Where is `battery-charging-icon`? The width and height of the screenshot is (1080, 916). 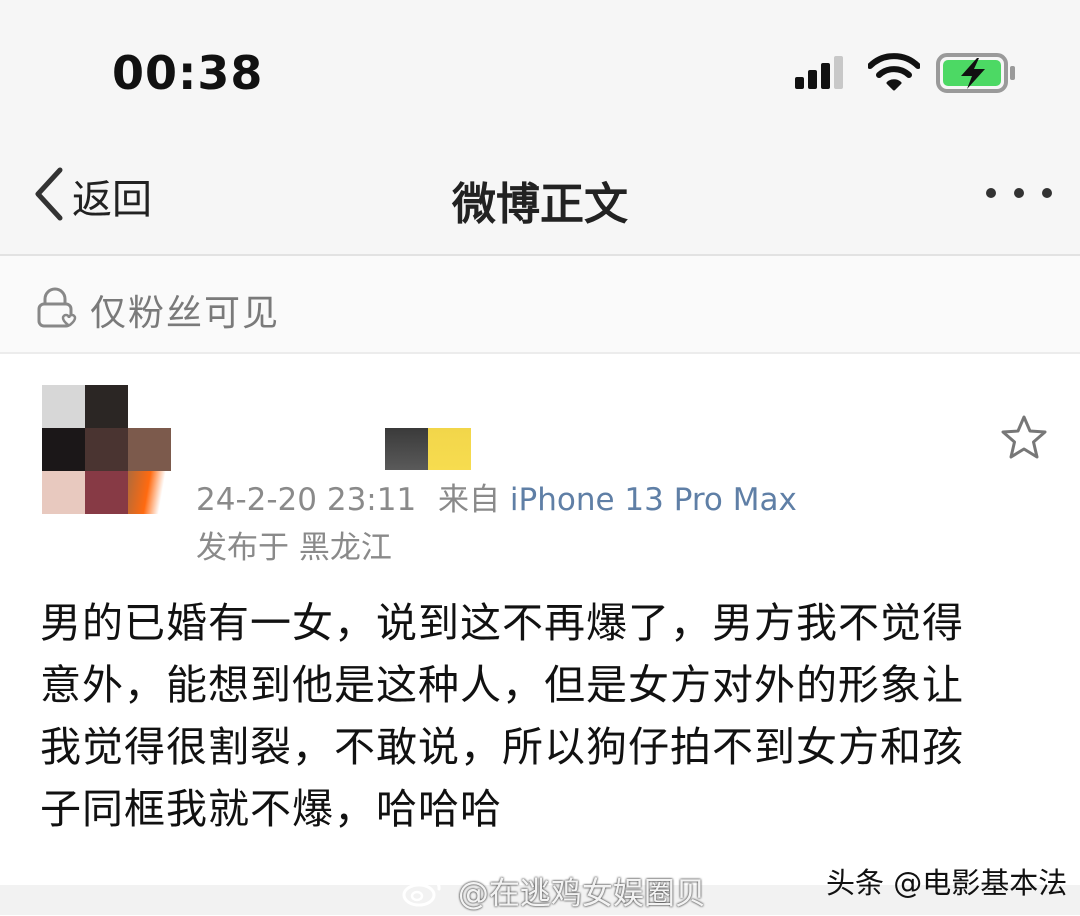 battery-charging-icon is located at coordinates (977, 75).